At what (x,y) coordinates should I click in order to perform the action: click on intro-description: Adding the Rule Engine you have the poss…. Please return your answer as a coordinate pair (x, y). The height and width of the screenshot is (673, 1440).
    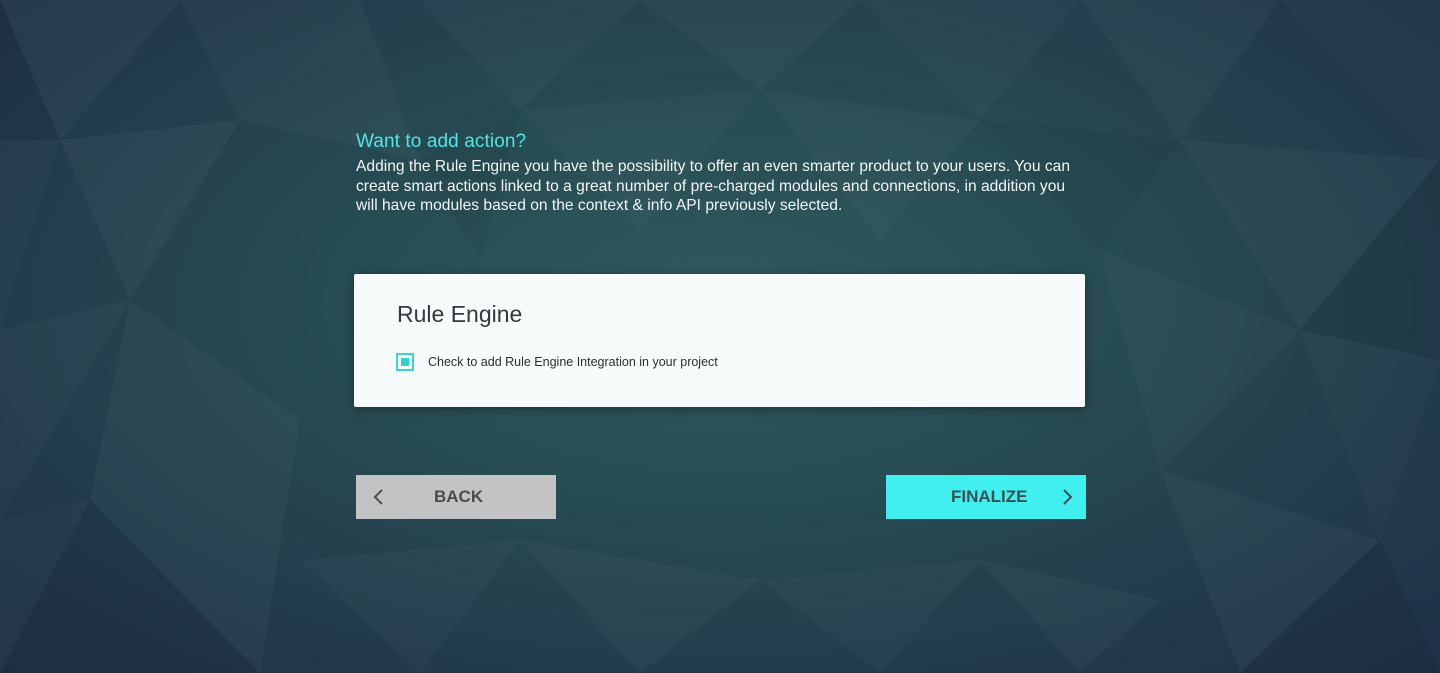
    Looking at the image, I should click on (713, 186).